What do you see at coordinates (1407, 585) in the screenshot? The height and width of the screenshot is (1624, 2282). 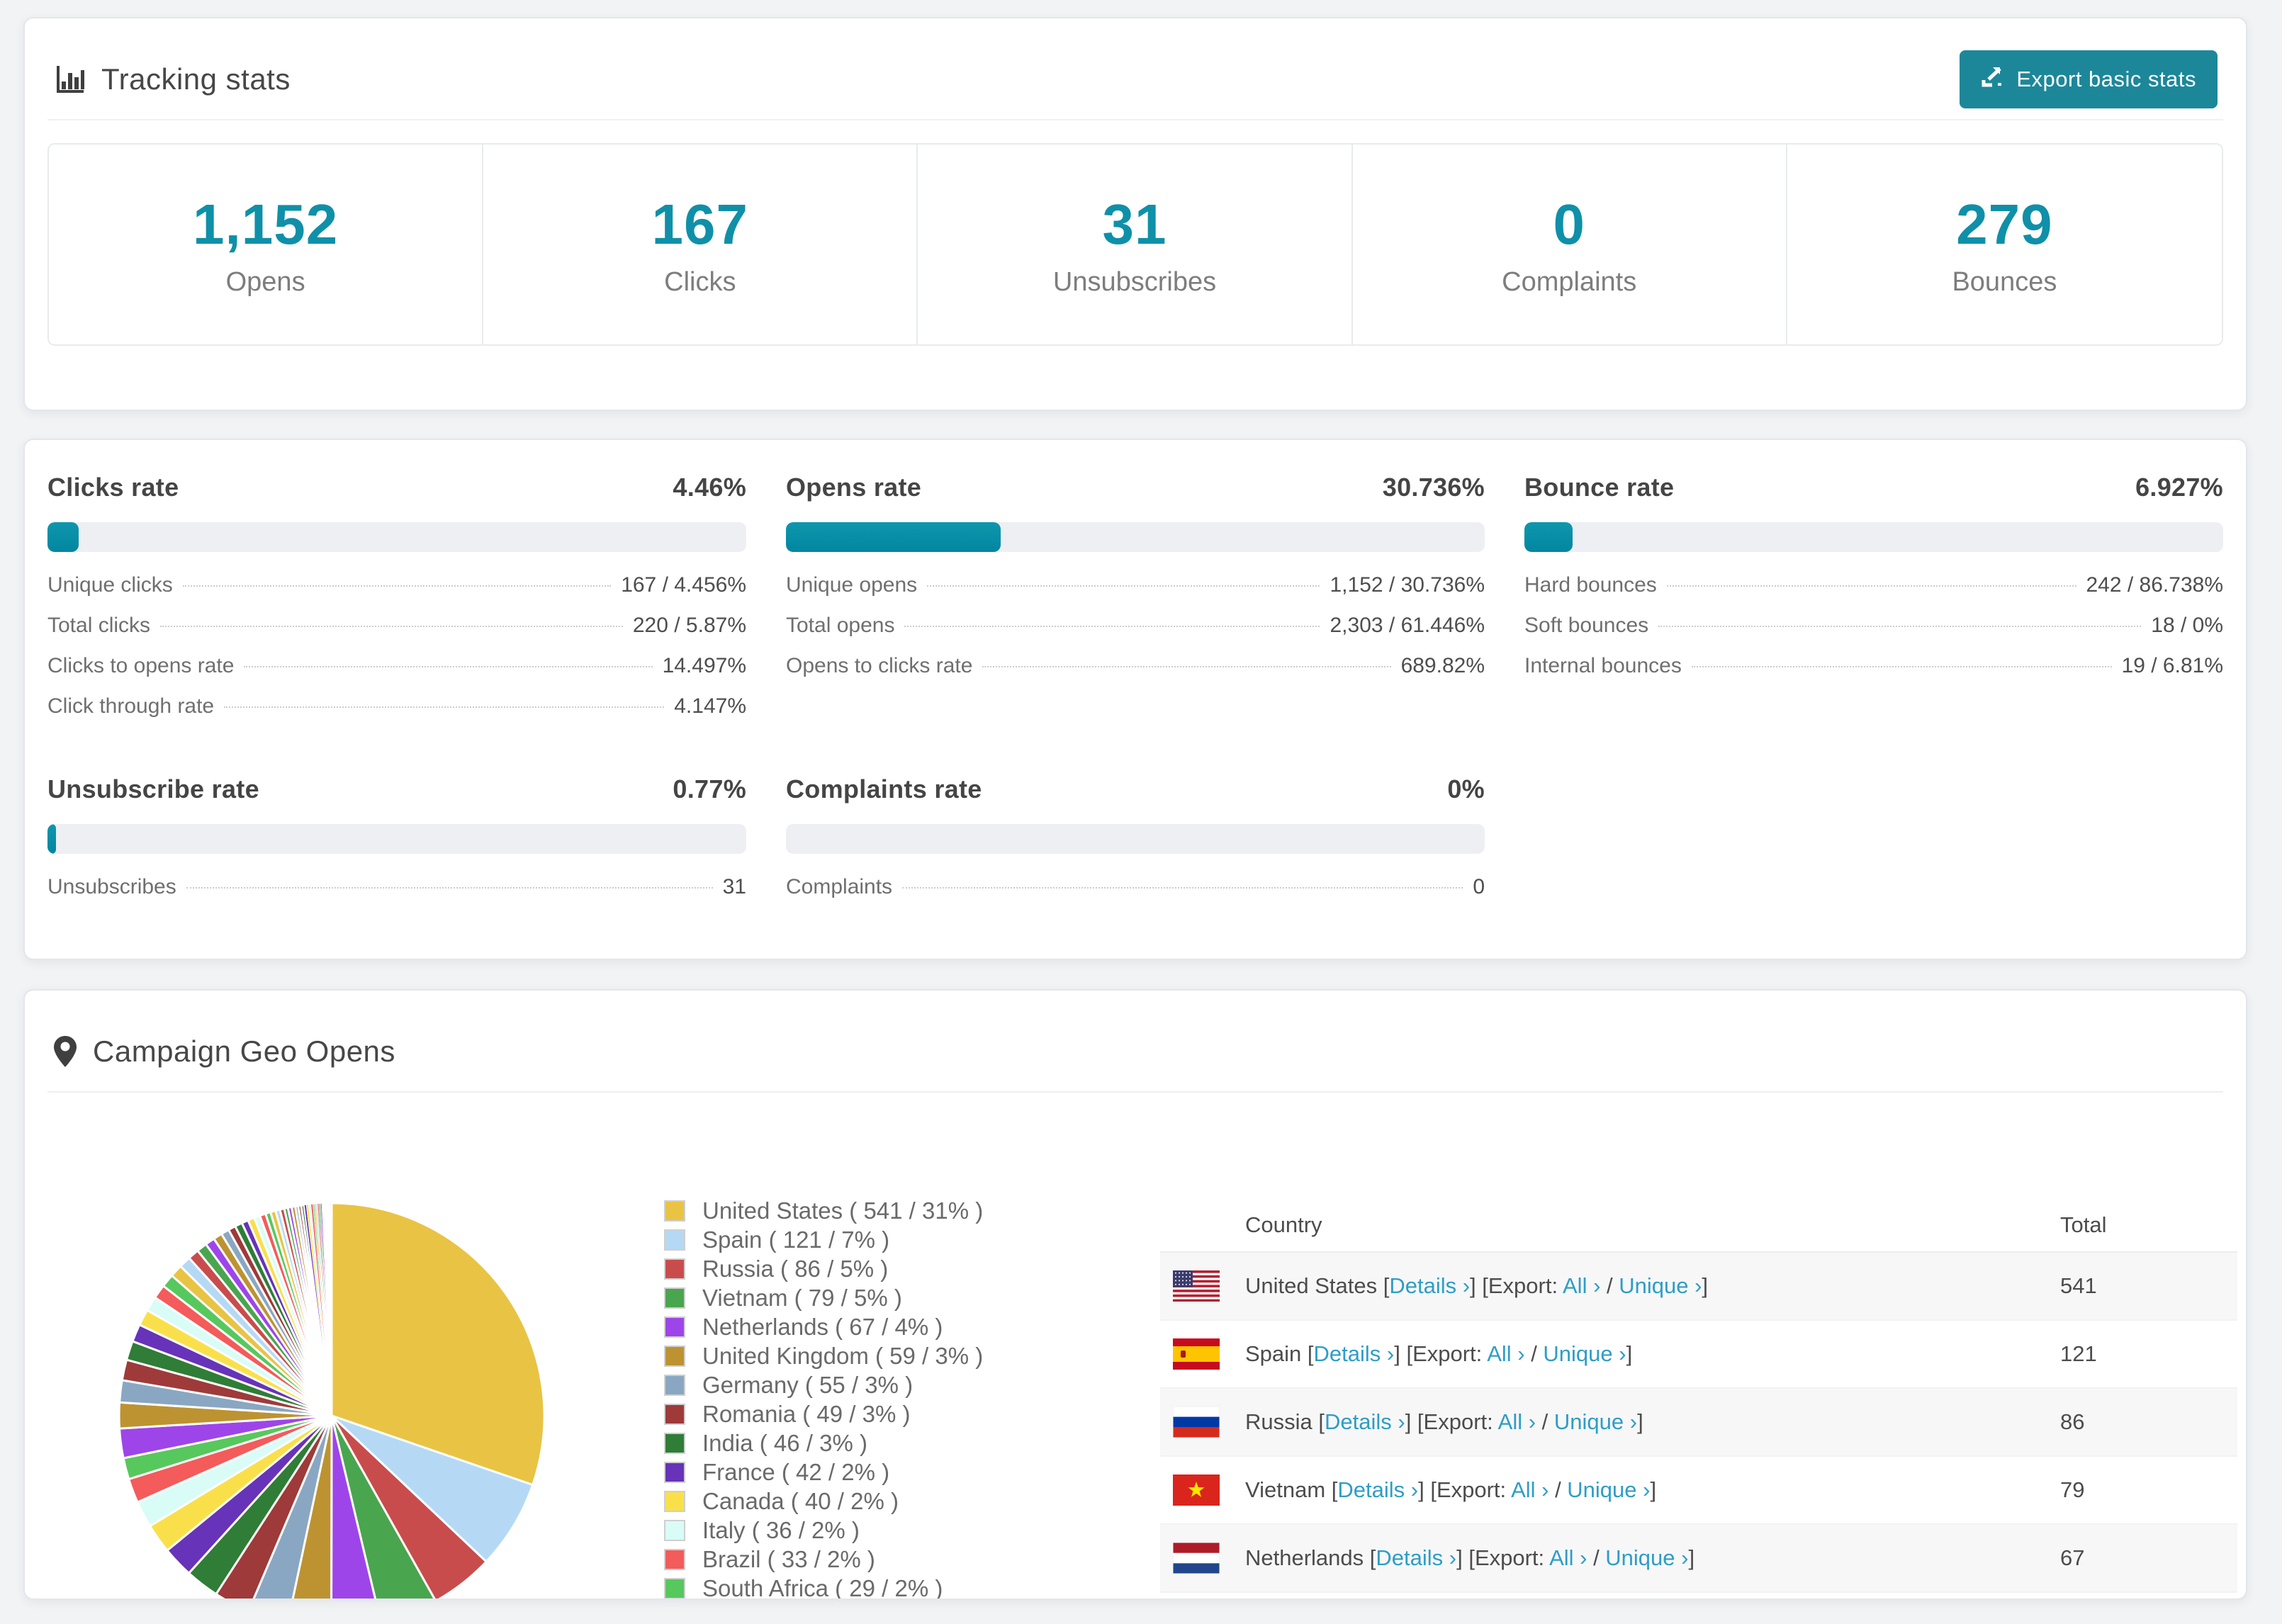 I see `rate-detail-value: 1,152 / 30.736%` at bounding box center [1407, 585].